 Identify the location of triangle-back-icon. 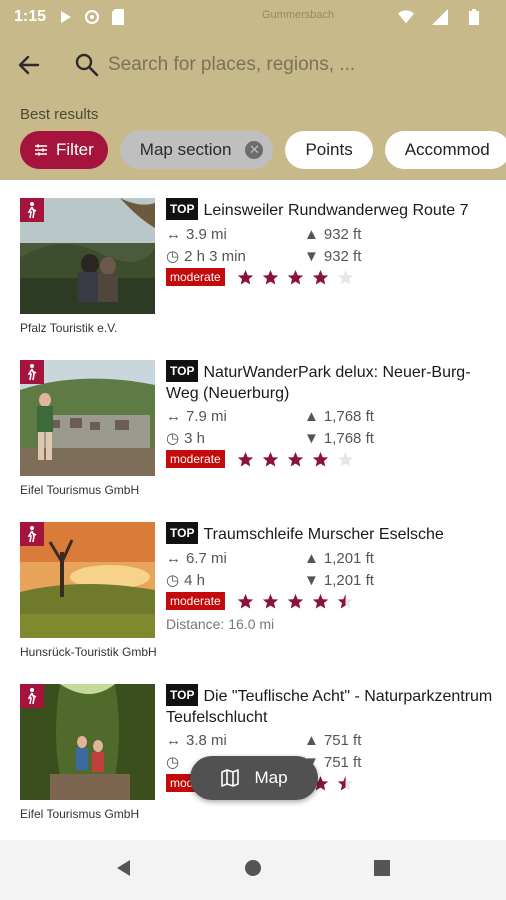
(124, 867).